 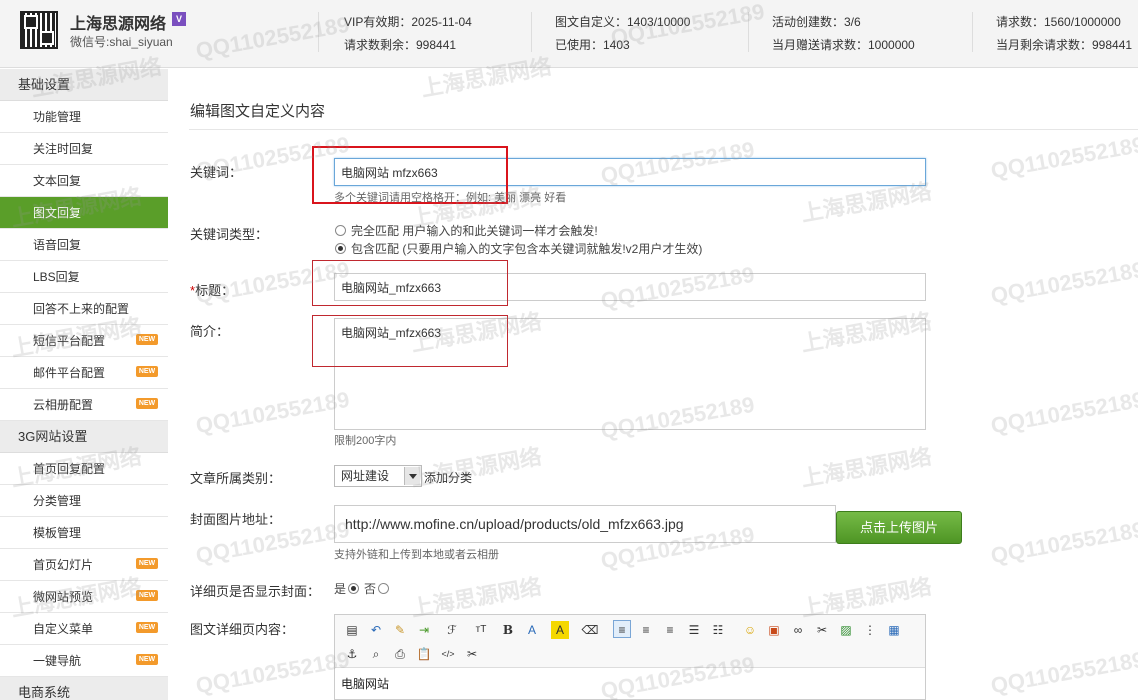 What do you see at coordinates (84, 501) in the screenshot?
I see `sidebar-item-category-manage: 分类管理` at bounding box center [84, 501].